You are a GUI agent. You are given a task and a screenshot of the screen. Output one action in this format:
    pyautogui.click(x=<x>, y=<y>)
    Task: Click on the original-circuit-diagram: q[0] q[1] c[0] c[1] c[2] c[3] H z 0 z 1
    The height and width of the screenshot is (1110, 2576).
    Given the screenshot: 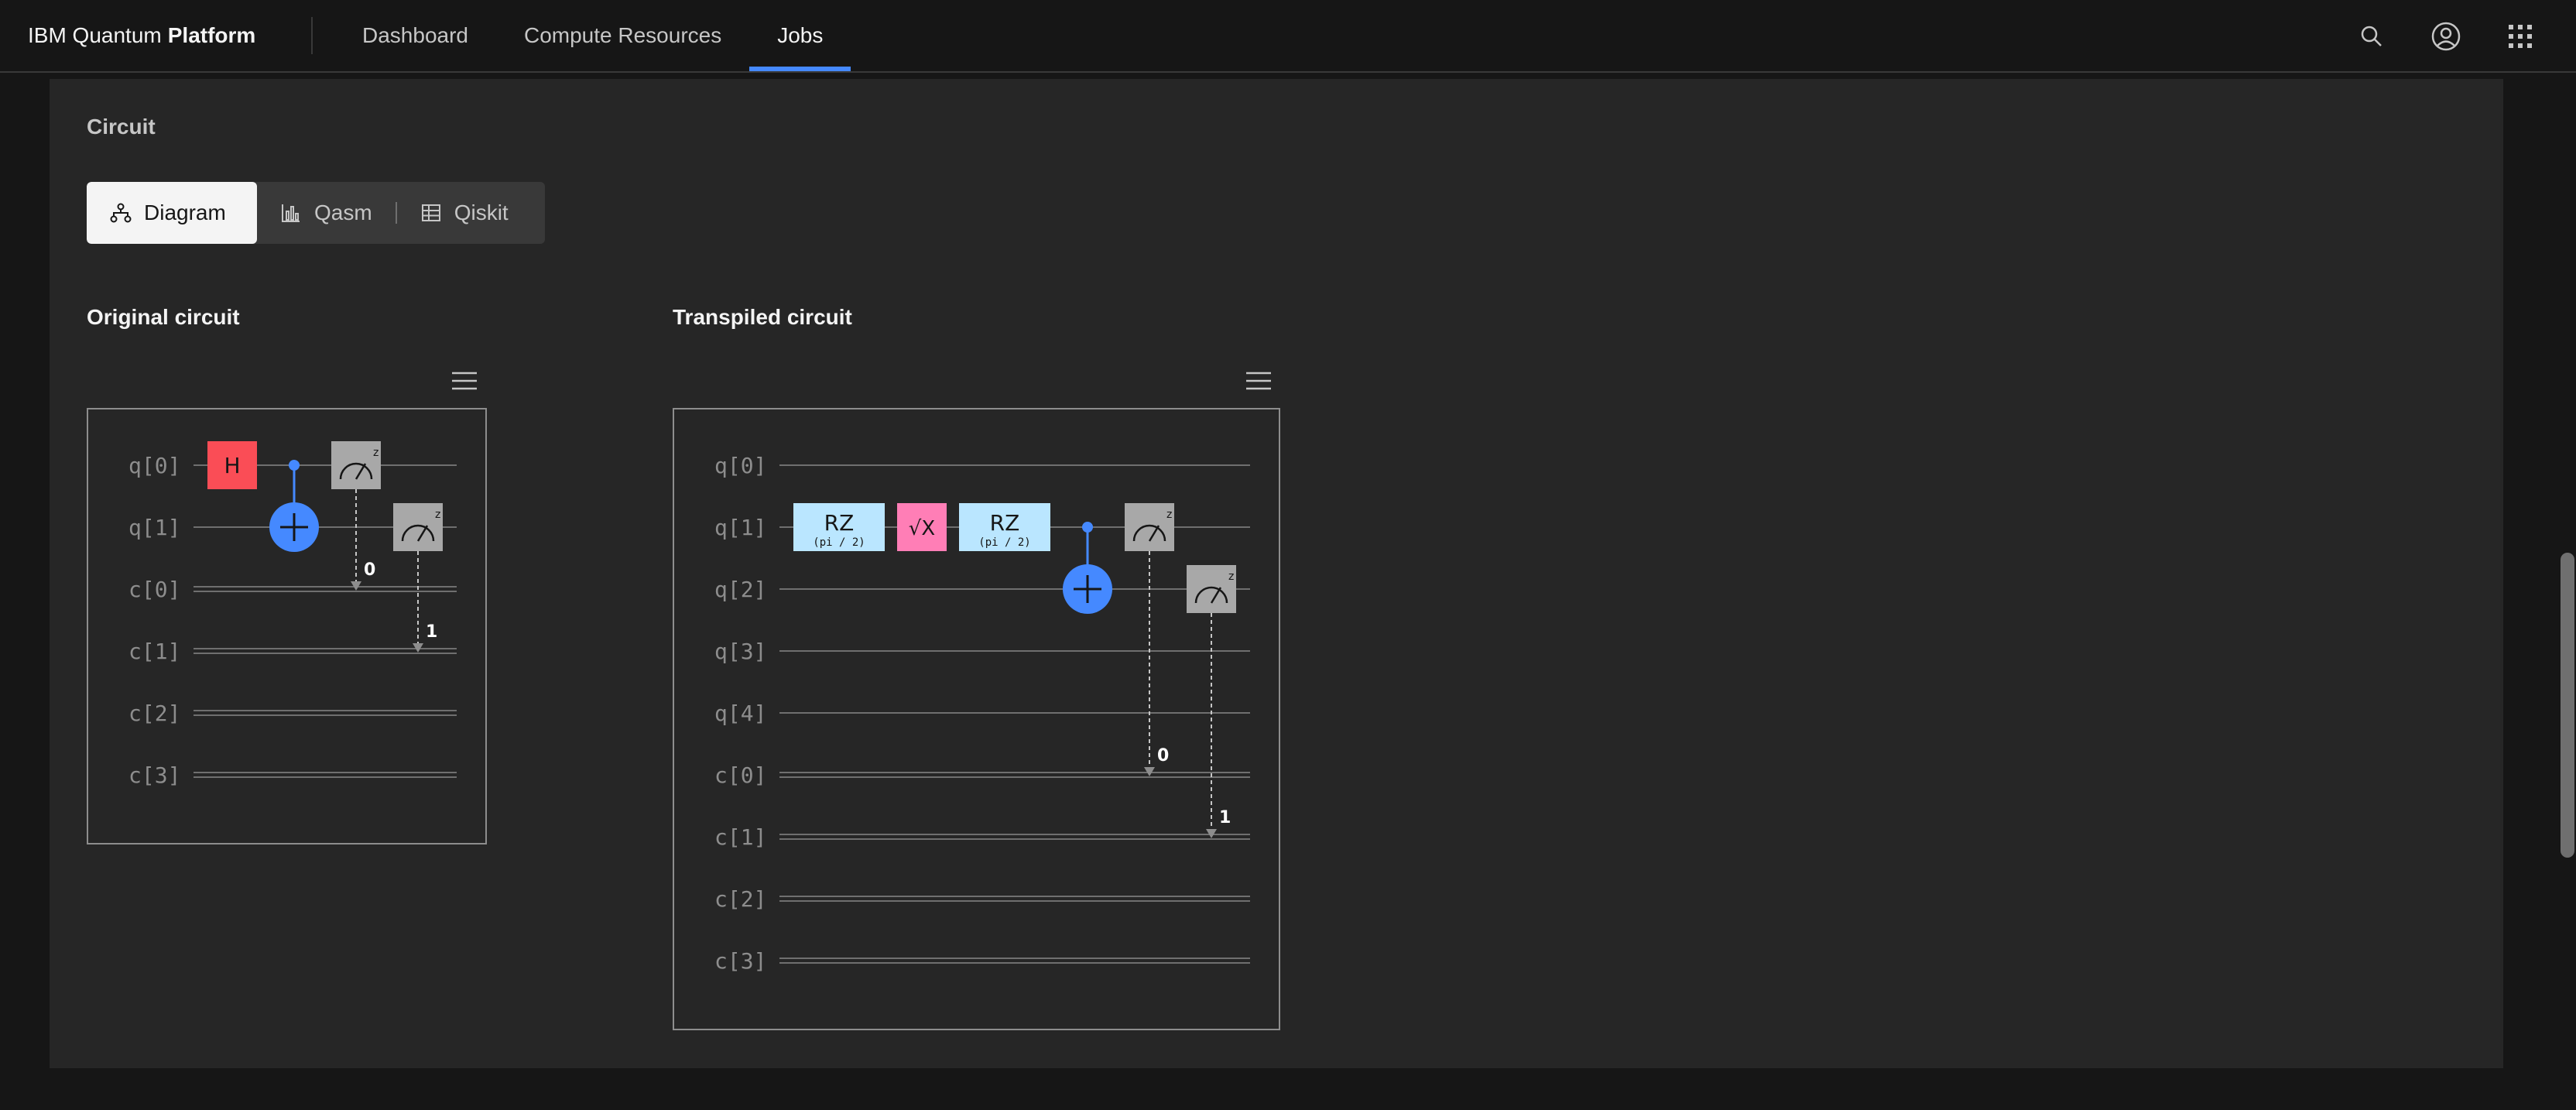 What is the action you would take?
    pyautogui.click(x=287, y=626)
    